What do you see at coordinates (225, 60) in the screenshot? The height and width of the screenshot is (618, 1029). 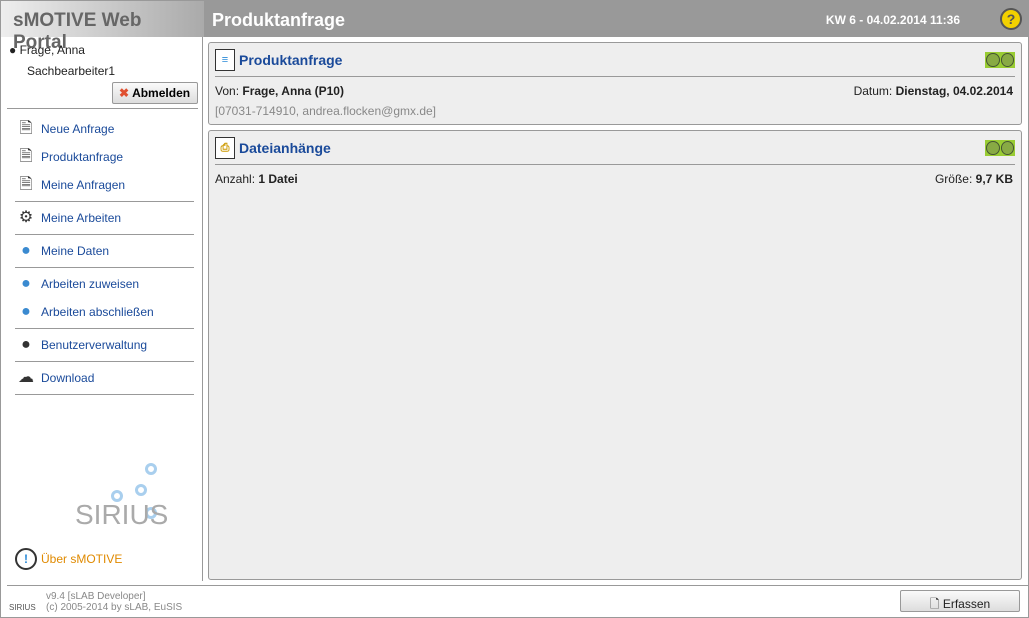 I see `document-icon: ≡` at bounding box center [225, 60].